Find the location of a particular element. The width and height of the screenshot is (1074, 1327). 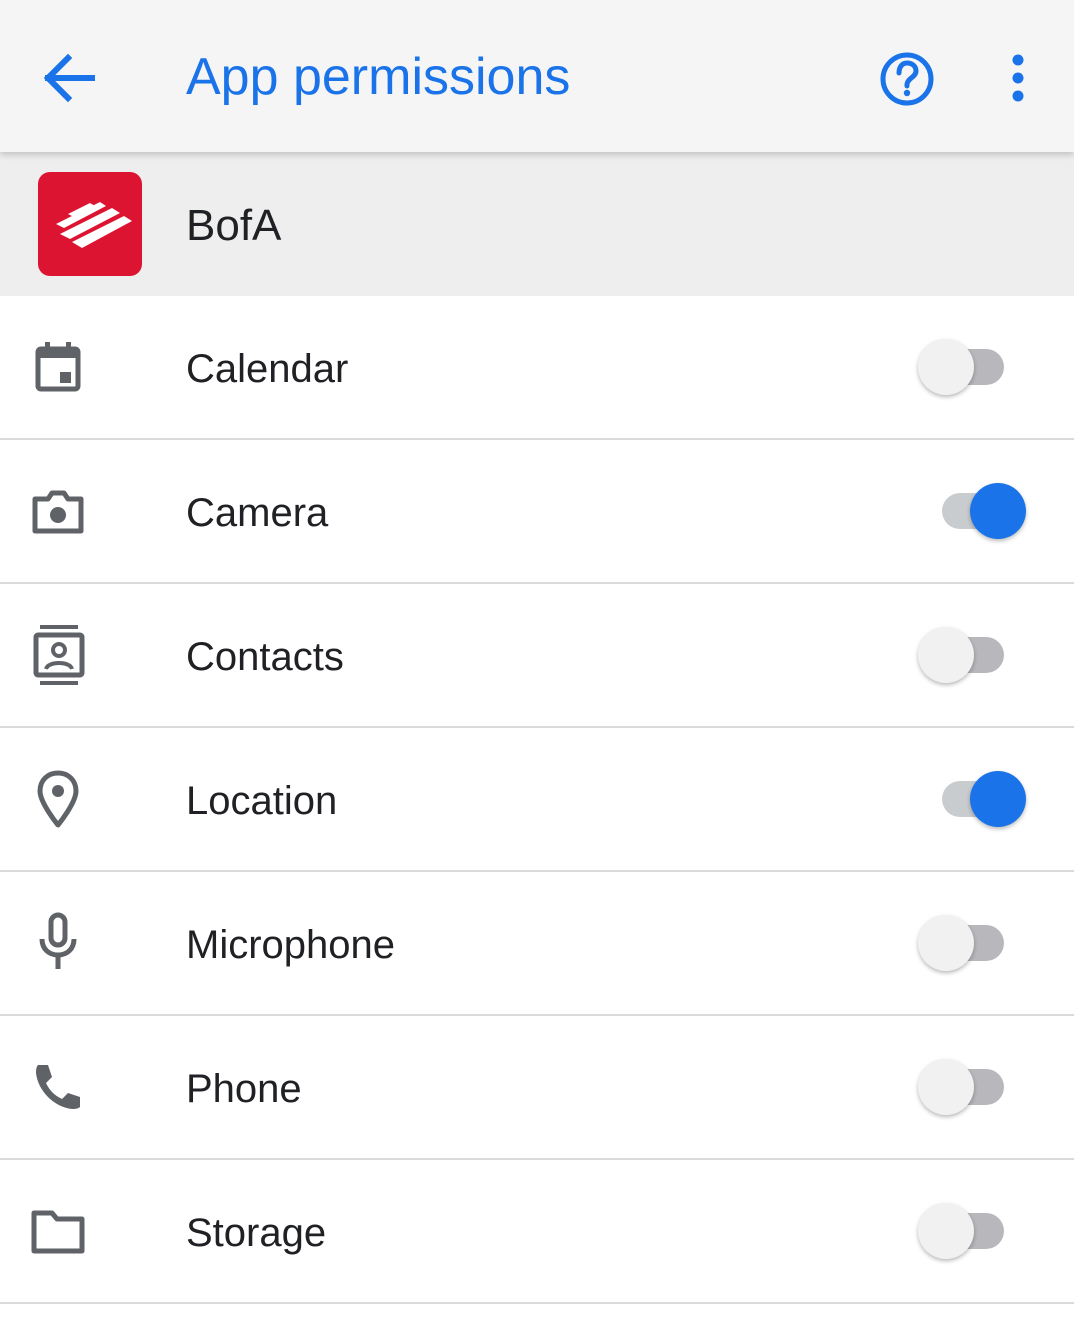

phone-toggle is located at coordinates (974, 1087).